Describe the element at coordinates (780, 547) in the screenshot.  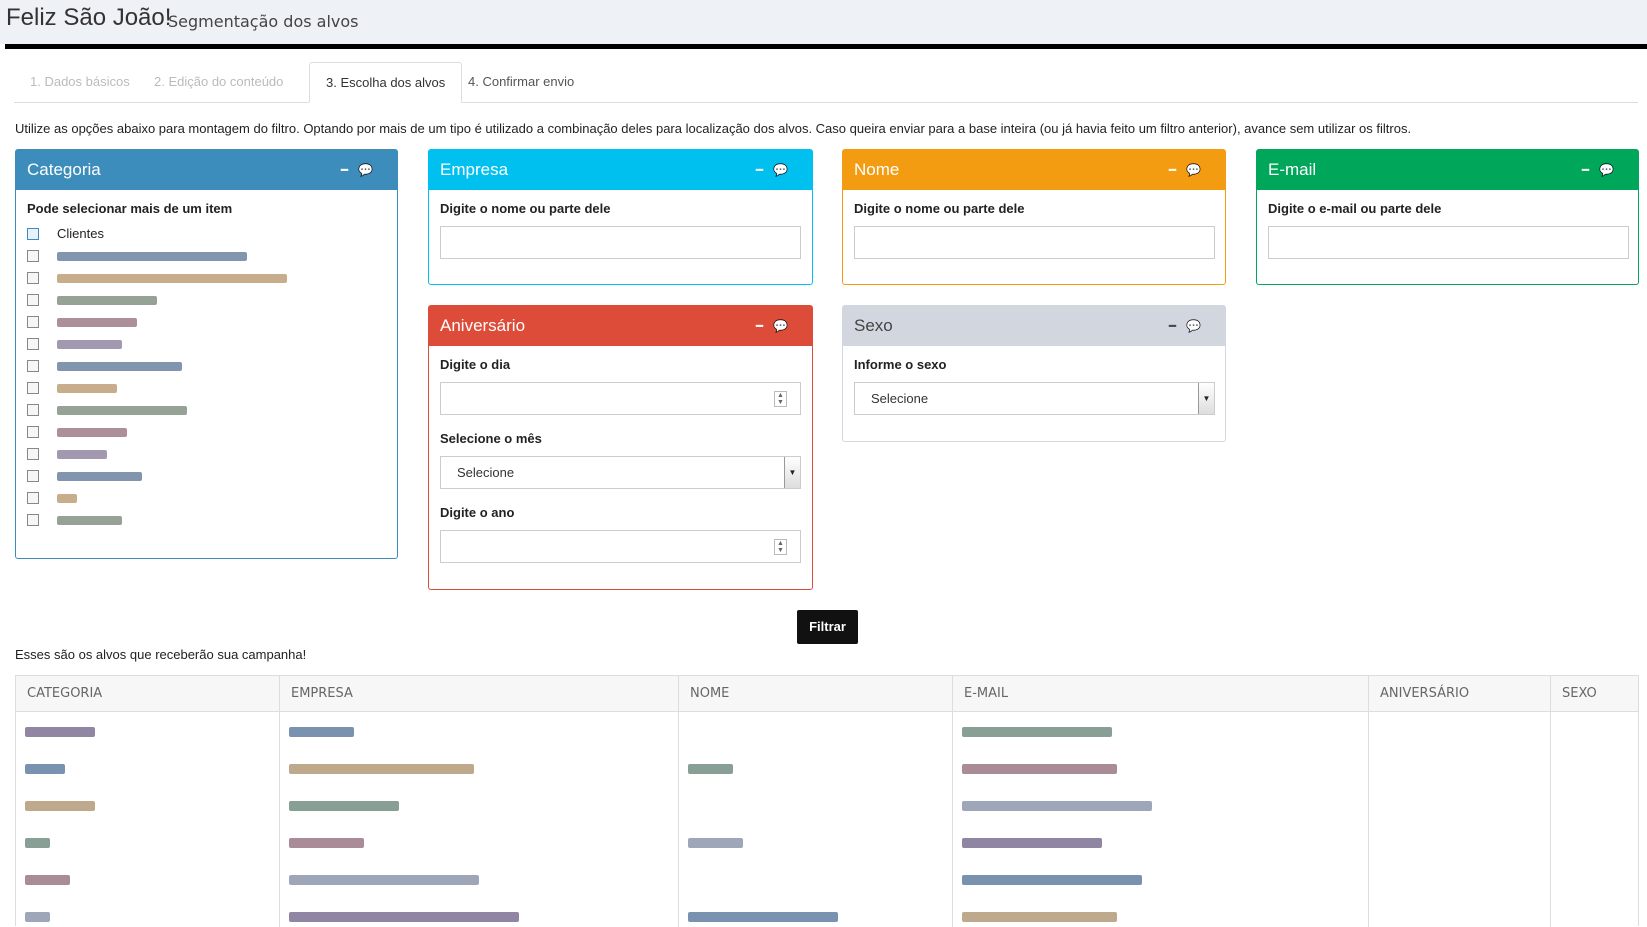
I see `ano-stepper: ▲ ▼` at that location.